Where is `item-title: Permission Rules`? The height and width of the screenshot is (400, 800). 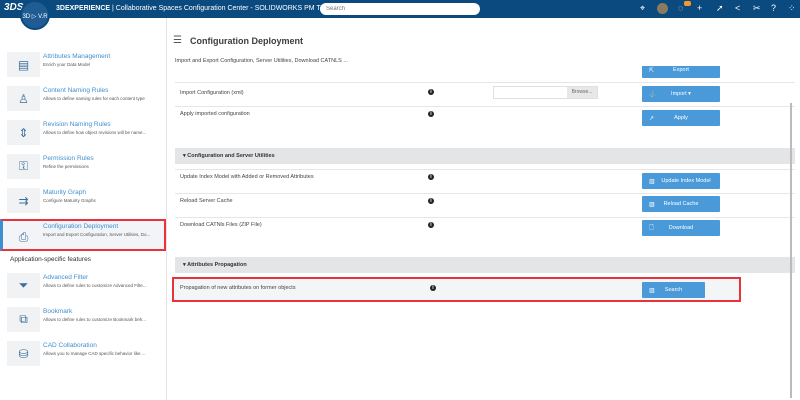
item-title: Permission Rules is located at coordinates (68, 158).